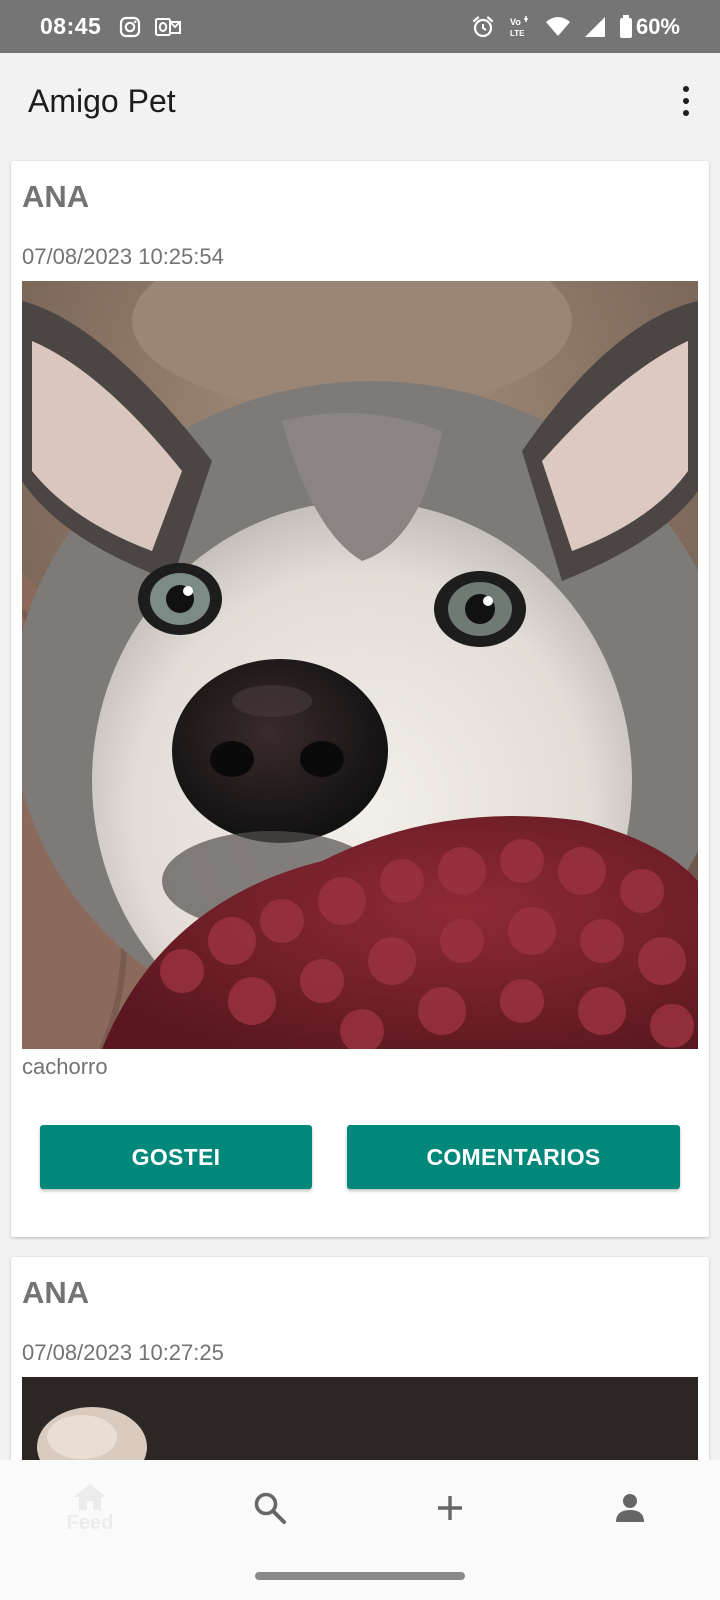 The height and width of the screenshot is (1600, 720). Describe the element at coordinates (102, 100) in the screenshot. I see `app-title: Amigo Pet` at that location.